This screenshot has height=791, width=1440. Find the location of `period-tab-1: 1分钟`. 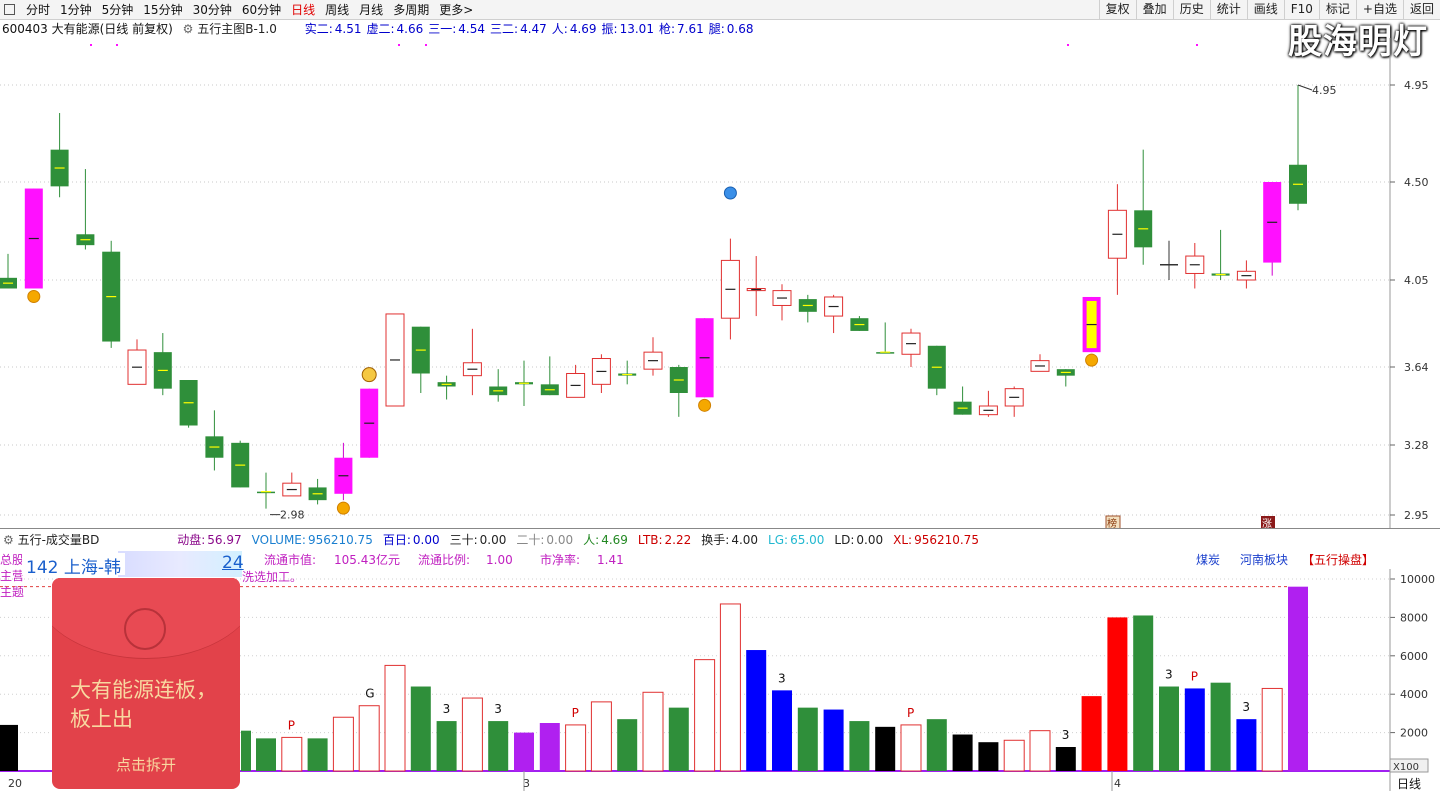

period-tab-1: 1分钟 is located at coordinates (76, 10).